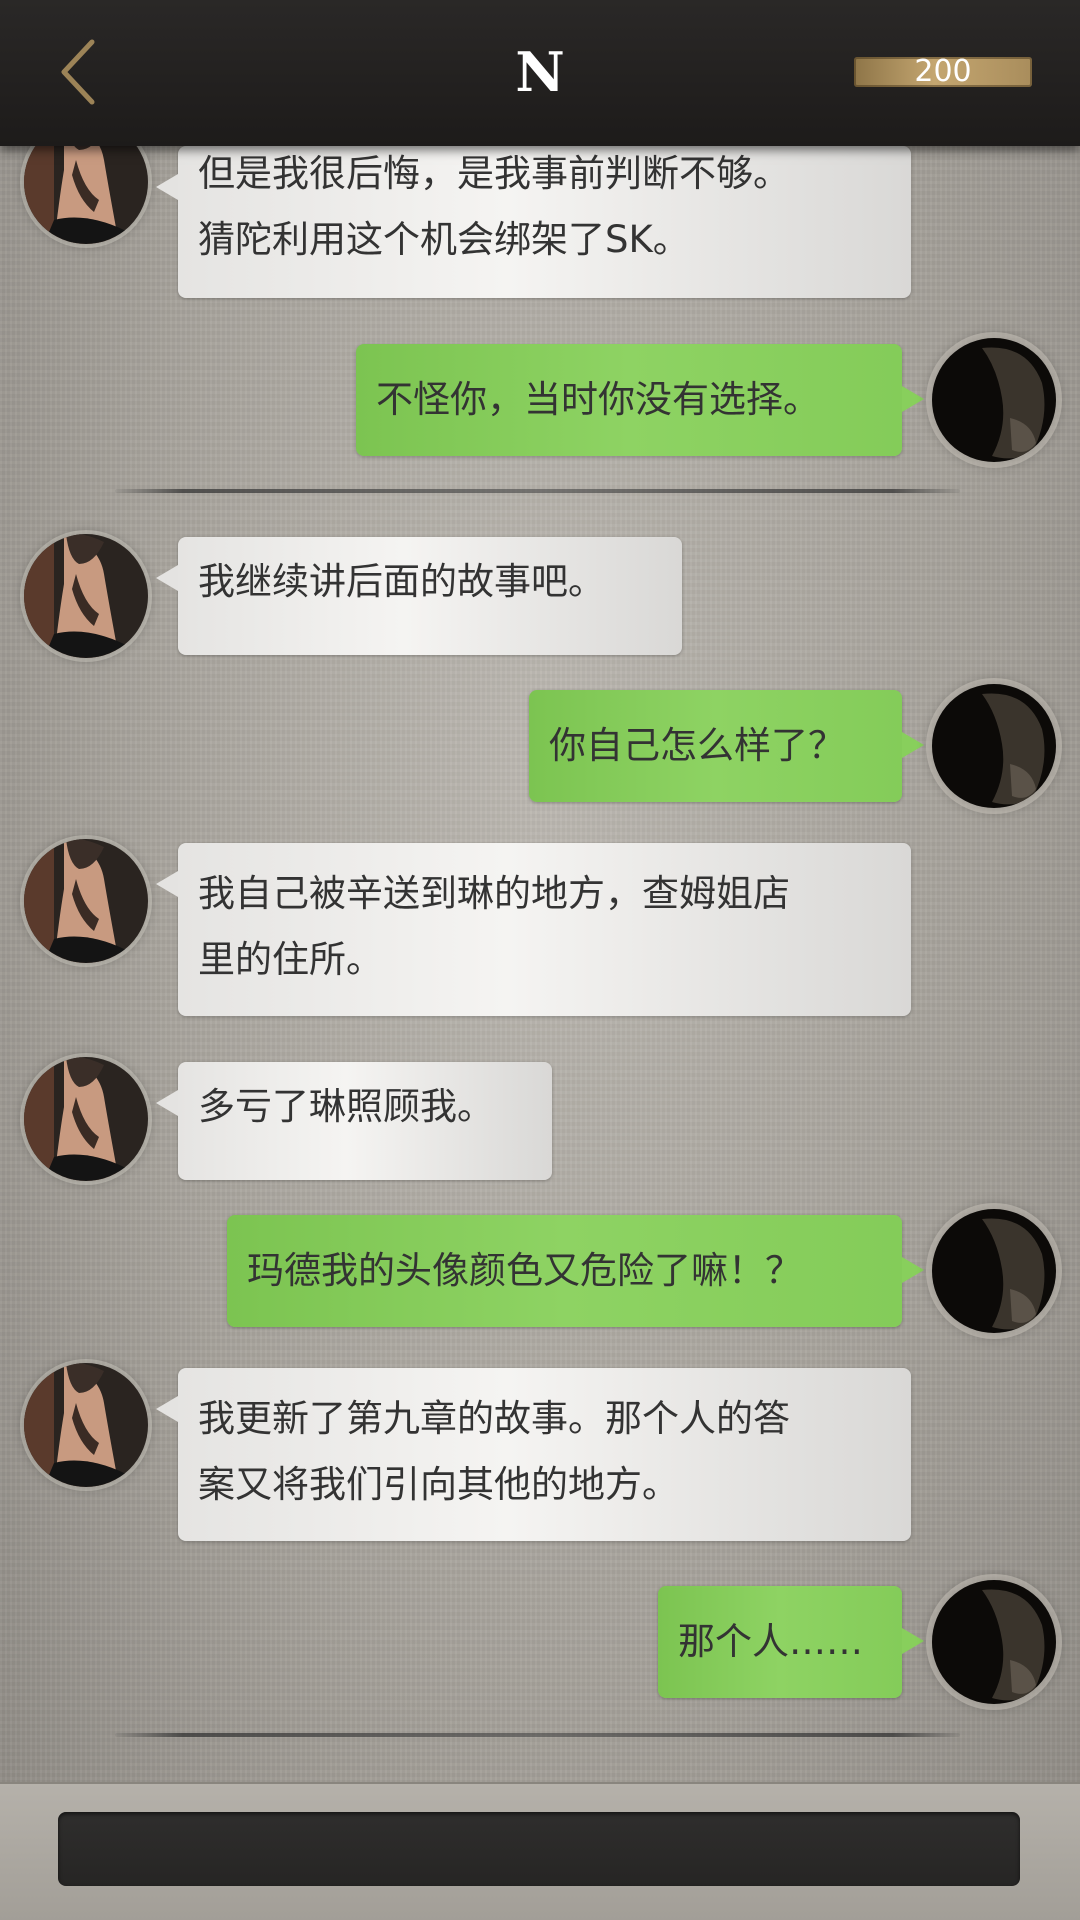 The height and width of the screenshot is (1920, 1080). What do you see at coordinates (438, 1484) in the screenshot?
I see `message-text-line: 案又将我们引向其他的地方。` at bounding box center [438, 1484].